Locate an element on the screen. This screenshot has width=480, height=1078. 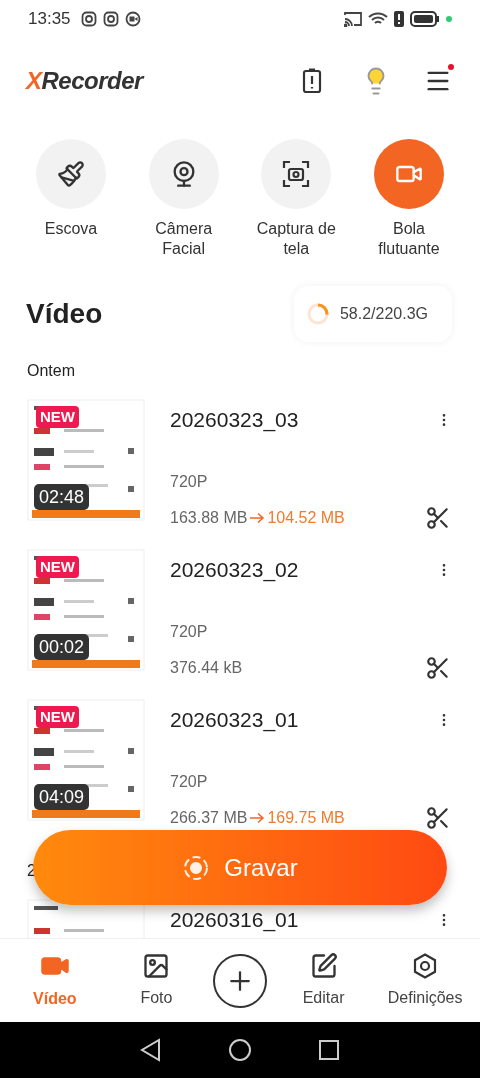
alert-icon is located at coordinates (399, 19).